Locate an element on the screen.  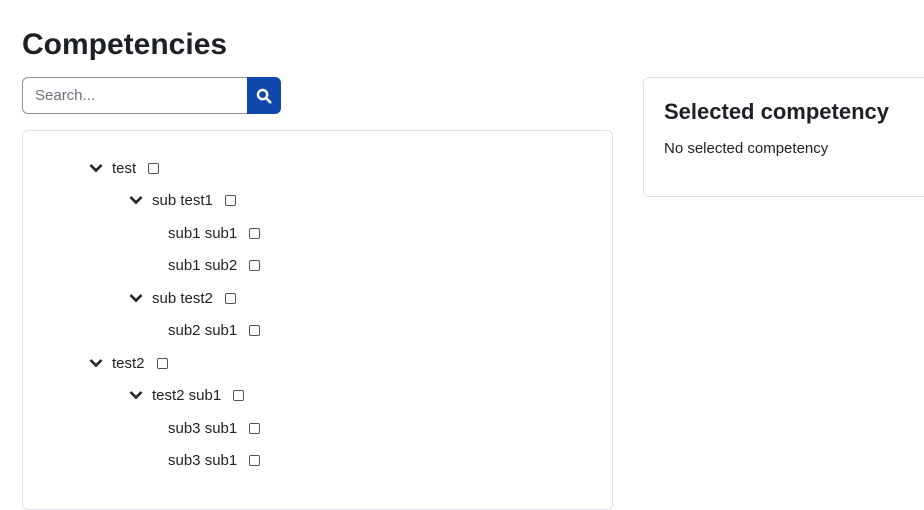
tree-node: sub1 sub2 is located at coordinates (214, 265).